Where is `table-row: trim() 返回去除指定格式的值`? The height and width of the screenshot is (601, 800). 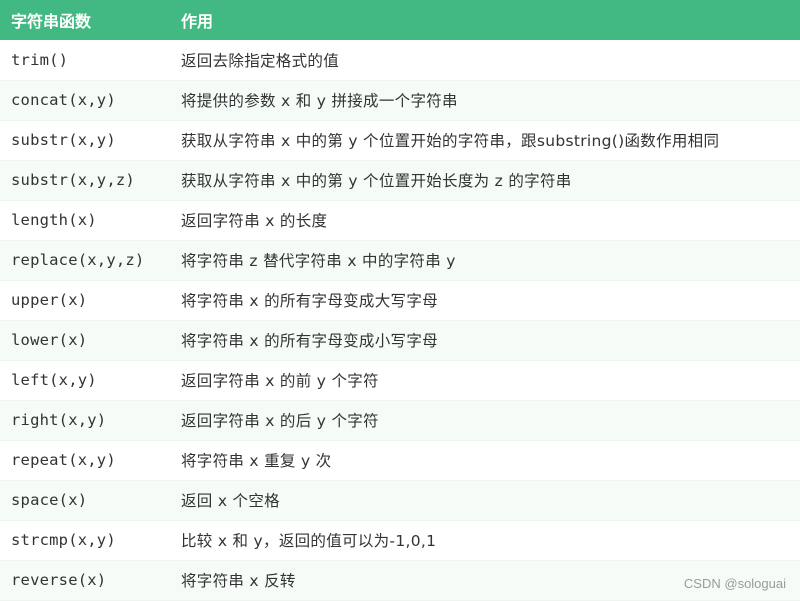
table-row: trim() 返回去除指定格式的值 is located at coordinates (400, 60).